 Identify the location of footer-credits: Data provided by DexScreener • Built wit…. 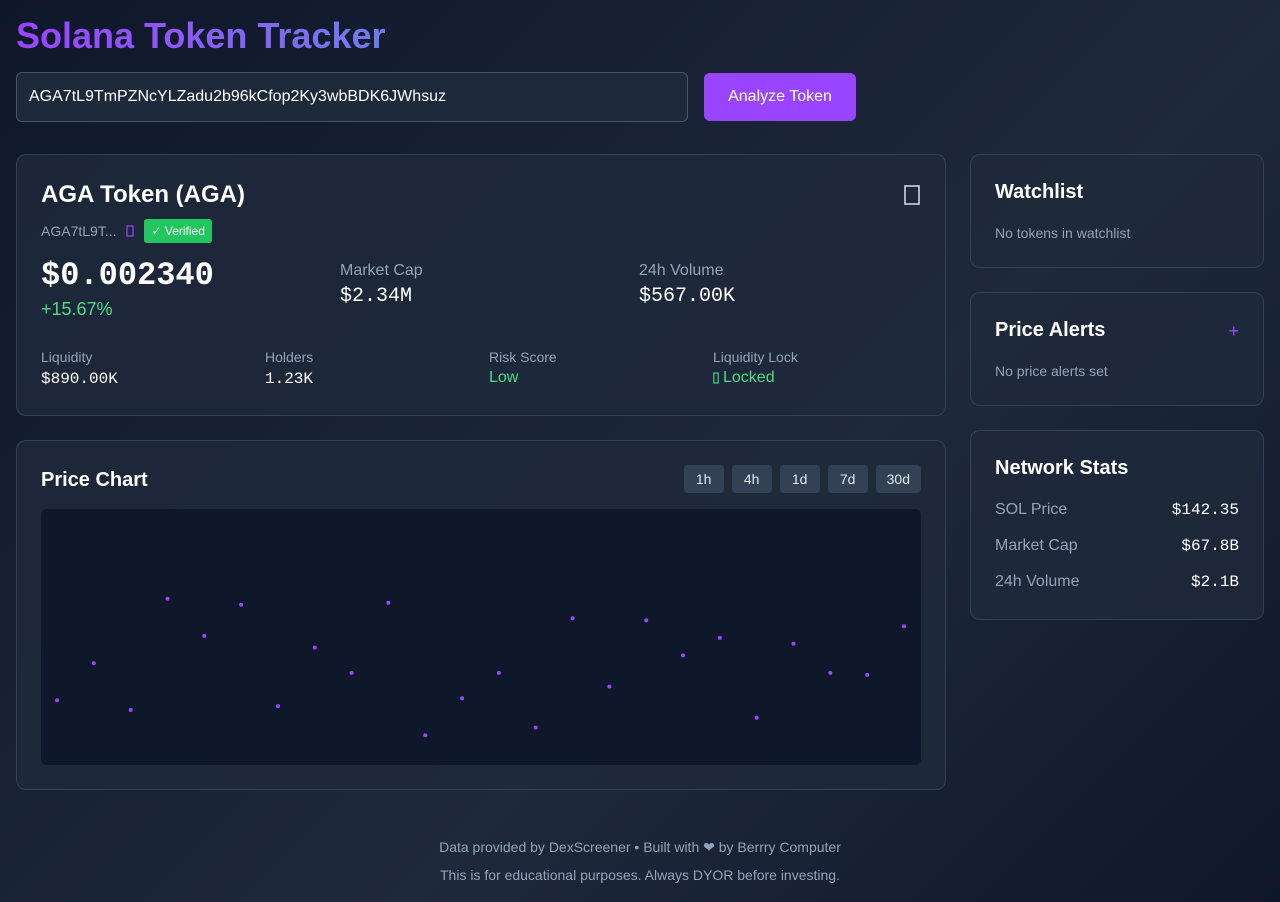
(640, 847).